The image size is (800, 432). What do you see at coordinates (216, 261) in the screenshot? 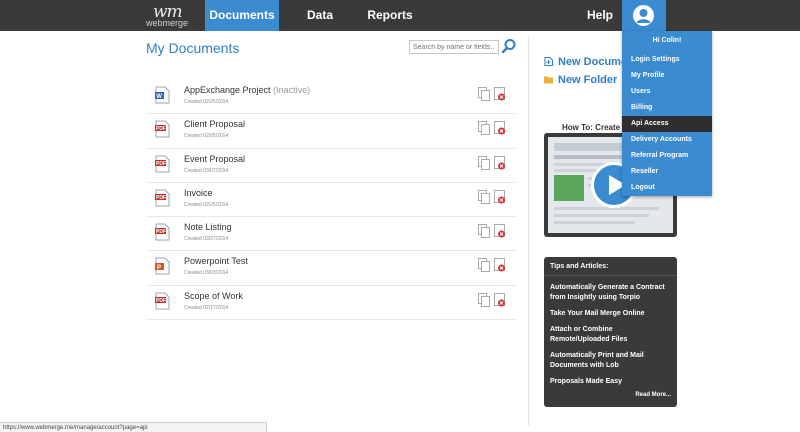
I see `document-name: Powerpoint Test` at bounding box center [216, 261].